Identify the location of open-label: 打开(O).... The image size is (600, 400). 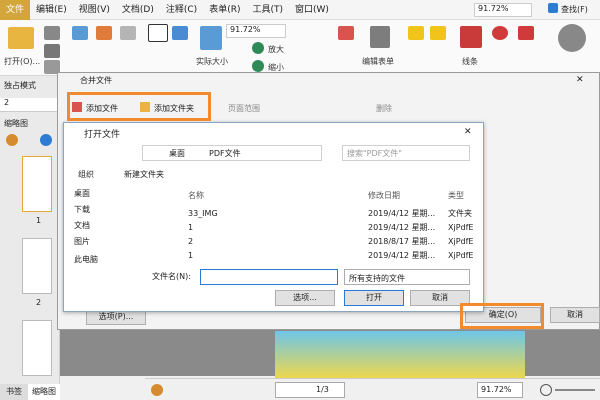
(22, 61).